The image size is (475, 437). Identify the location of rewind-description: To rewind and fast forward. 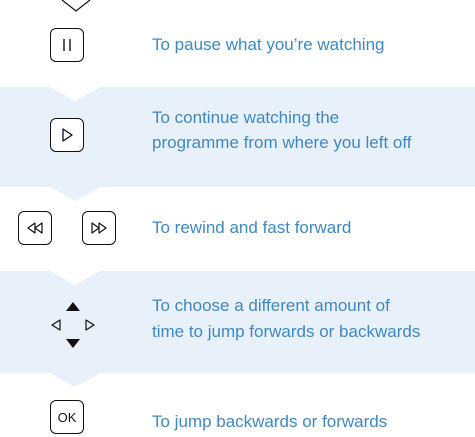
(252, 227).